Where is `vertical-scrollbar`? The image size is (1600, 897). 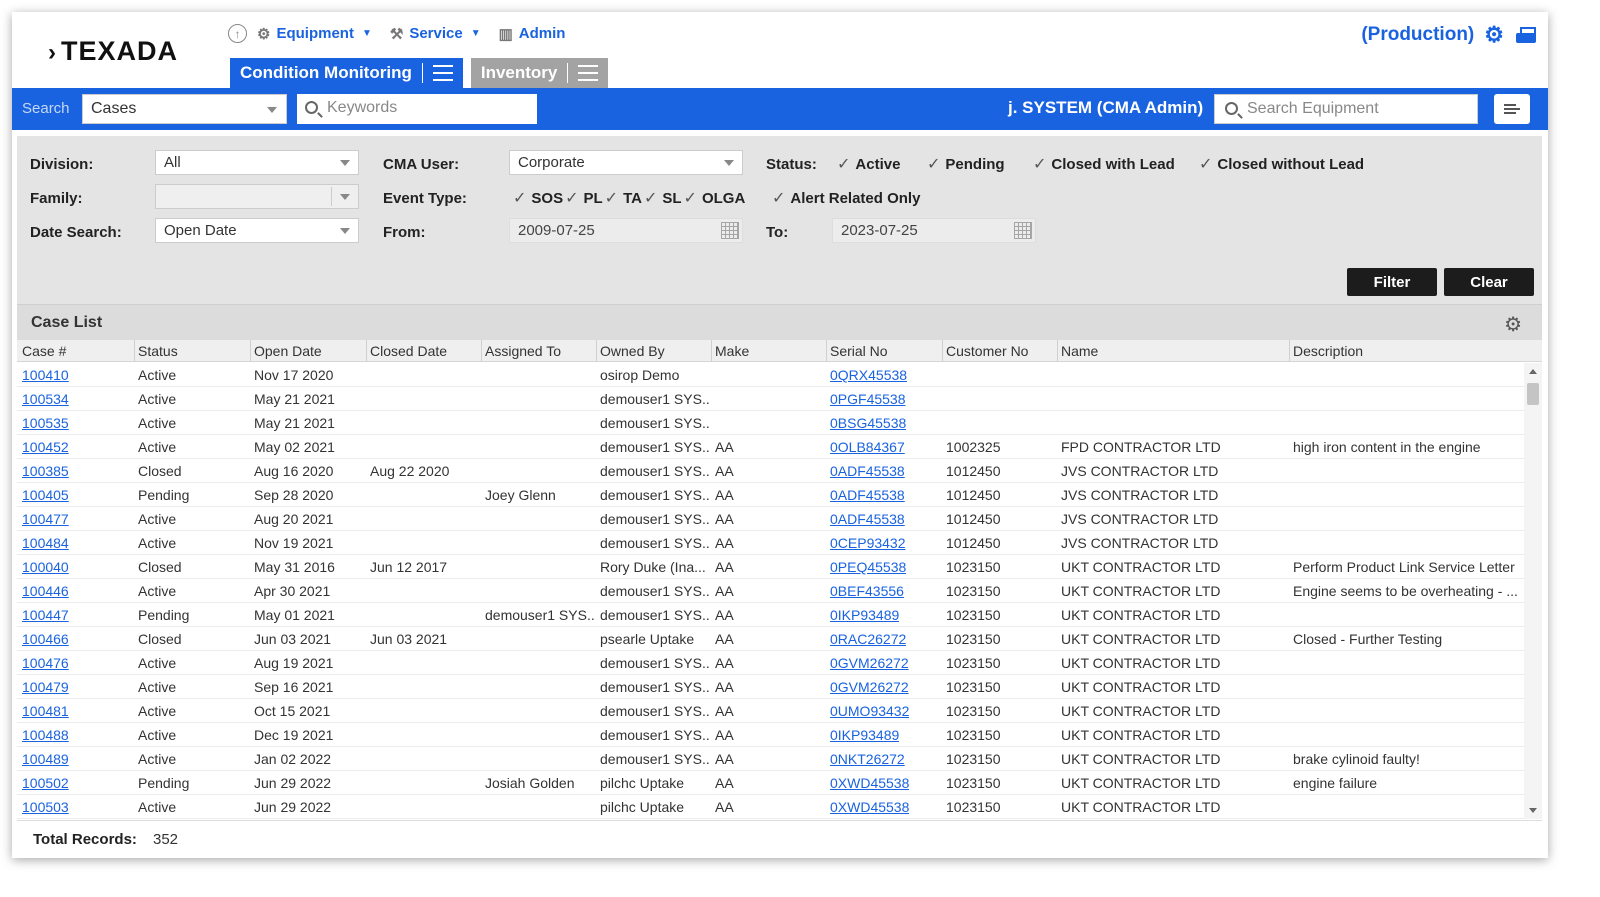 vertical-scrollbar is located at coordinates (1533, 591).